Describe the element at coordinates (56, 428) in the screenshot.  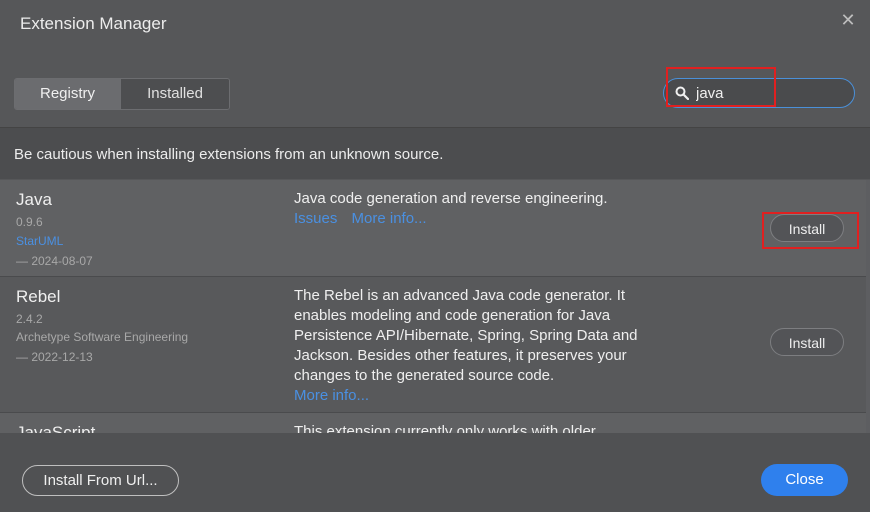
I see `extension-name: JavaScript` at that location.